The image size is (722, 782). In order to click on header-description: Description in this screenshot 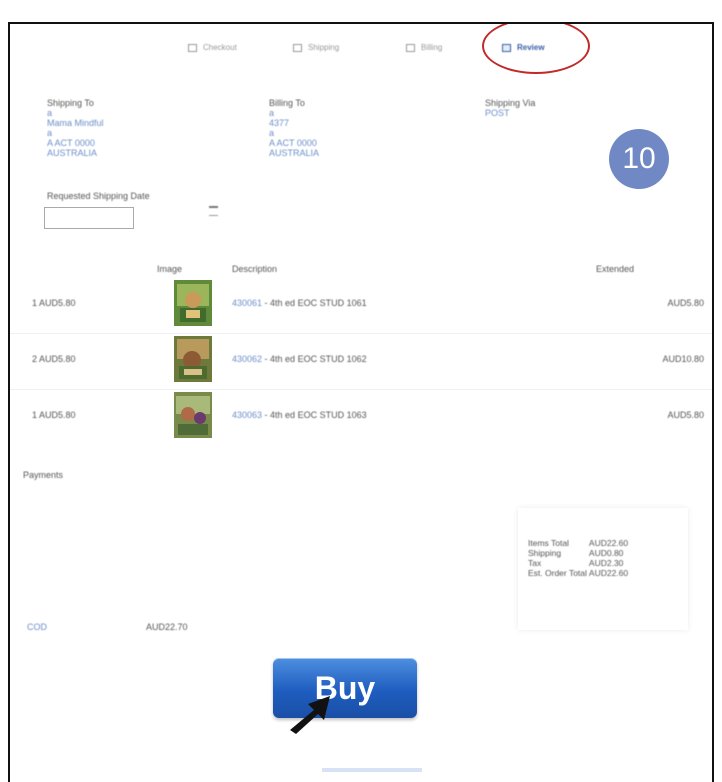, I will do `click(255, 269)`.